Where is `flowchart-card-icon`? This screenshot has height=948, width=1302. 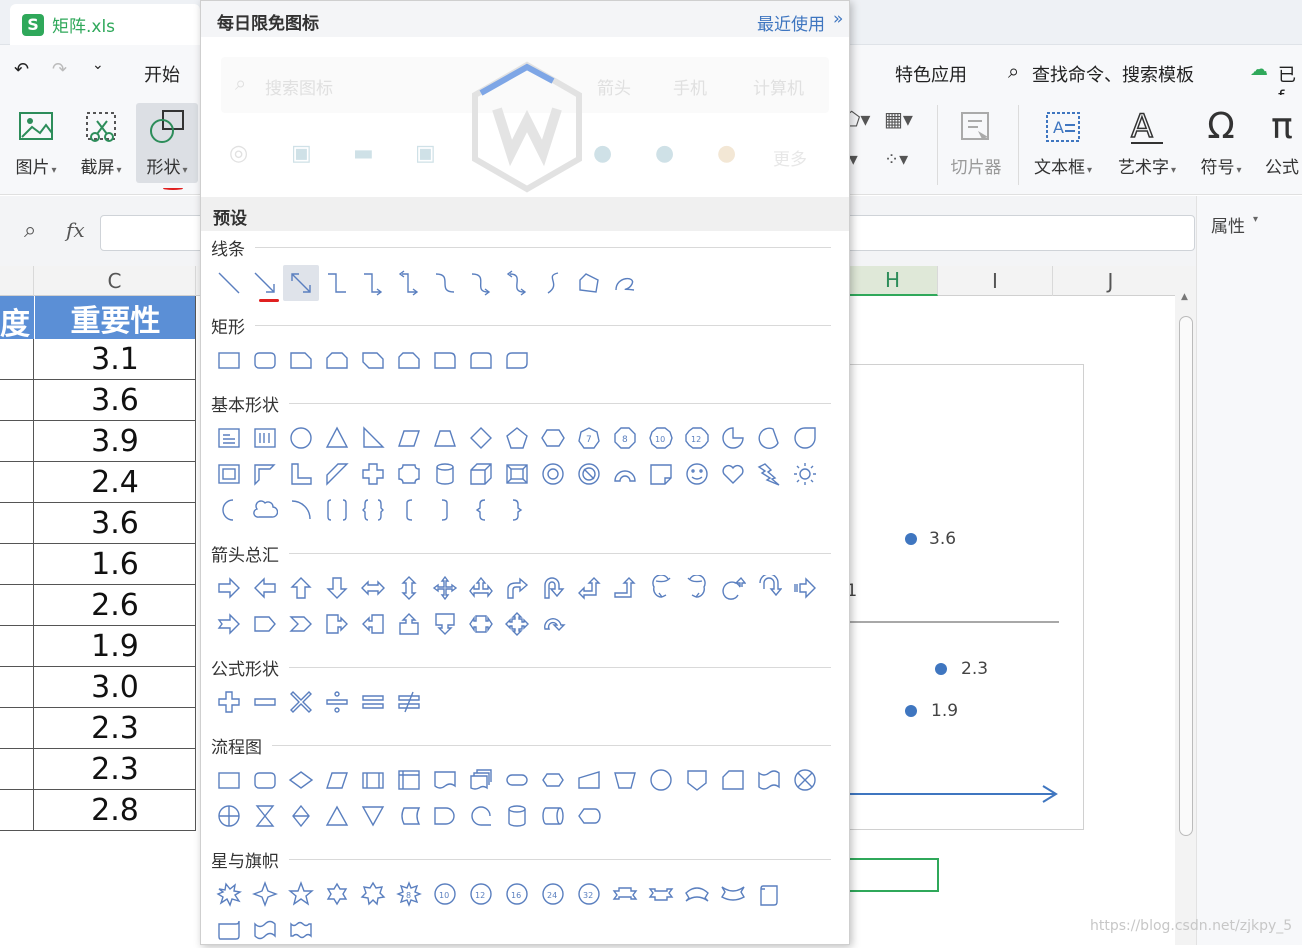
flowchart-card-icon is located at coordinates (733, 780).